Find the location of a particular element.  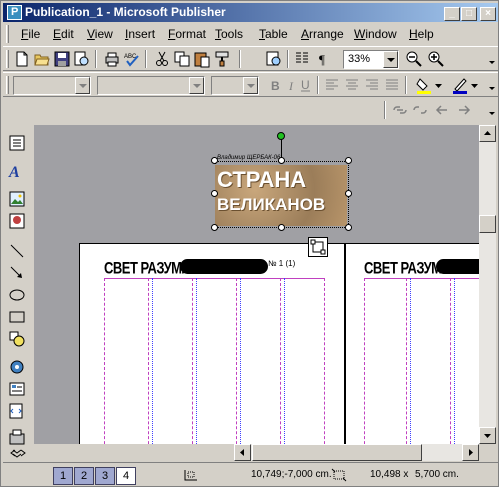

cut-icon is located at coordinates (162, 59).